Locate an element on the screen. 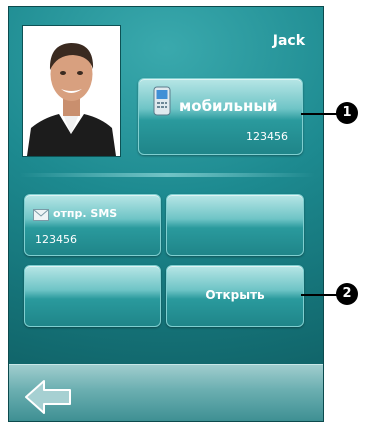 This screenshot has width=365, height=423. section-divider is located at coordinates (167, 175).